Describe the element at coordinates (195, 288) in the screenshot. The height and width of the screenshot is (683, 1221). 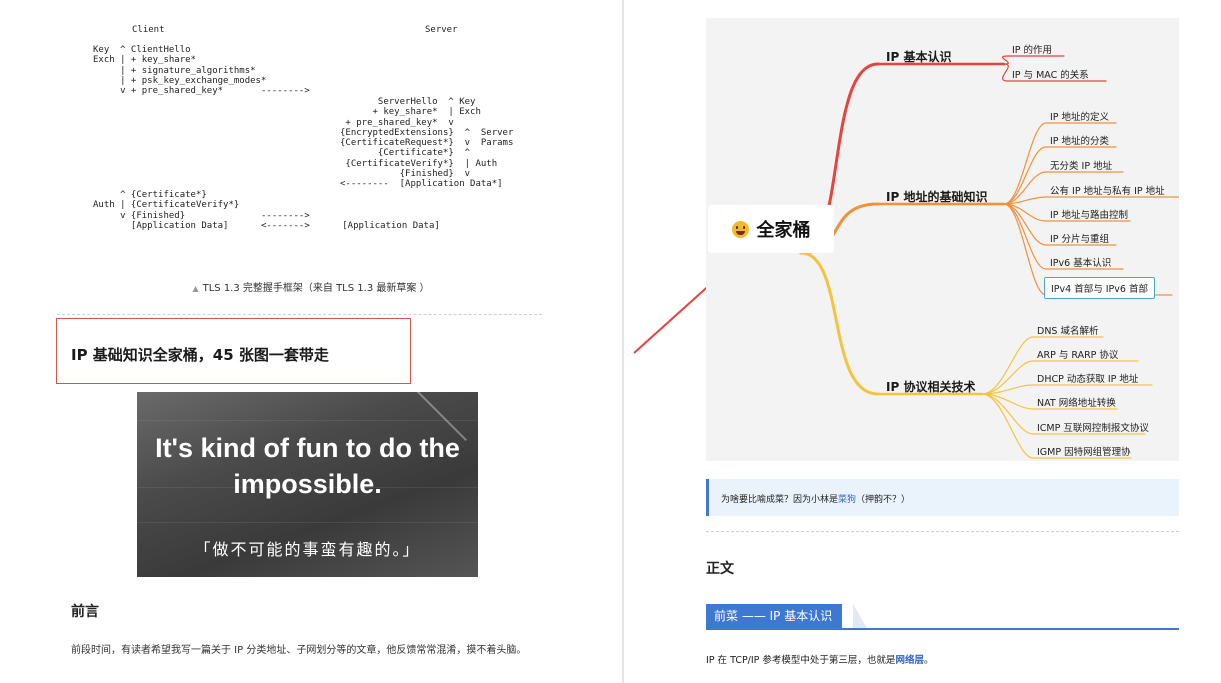
I see `caption-triangle-icon: ▲` at that location.